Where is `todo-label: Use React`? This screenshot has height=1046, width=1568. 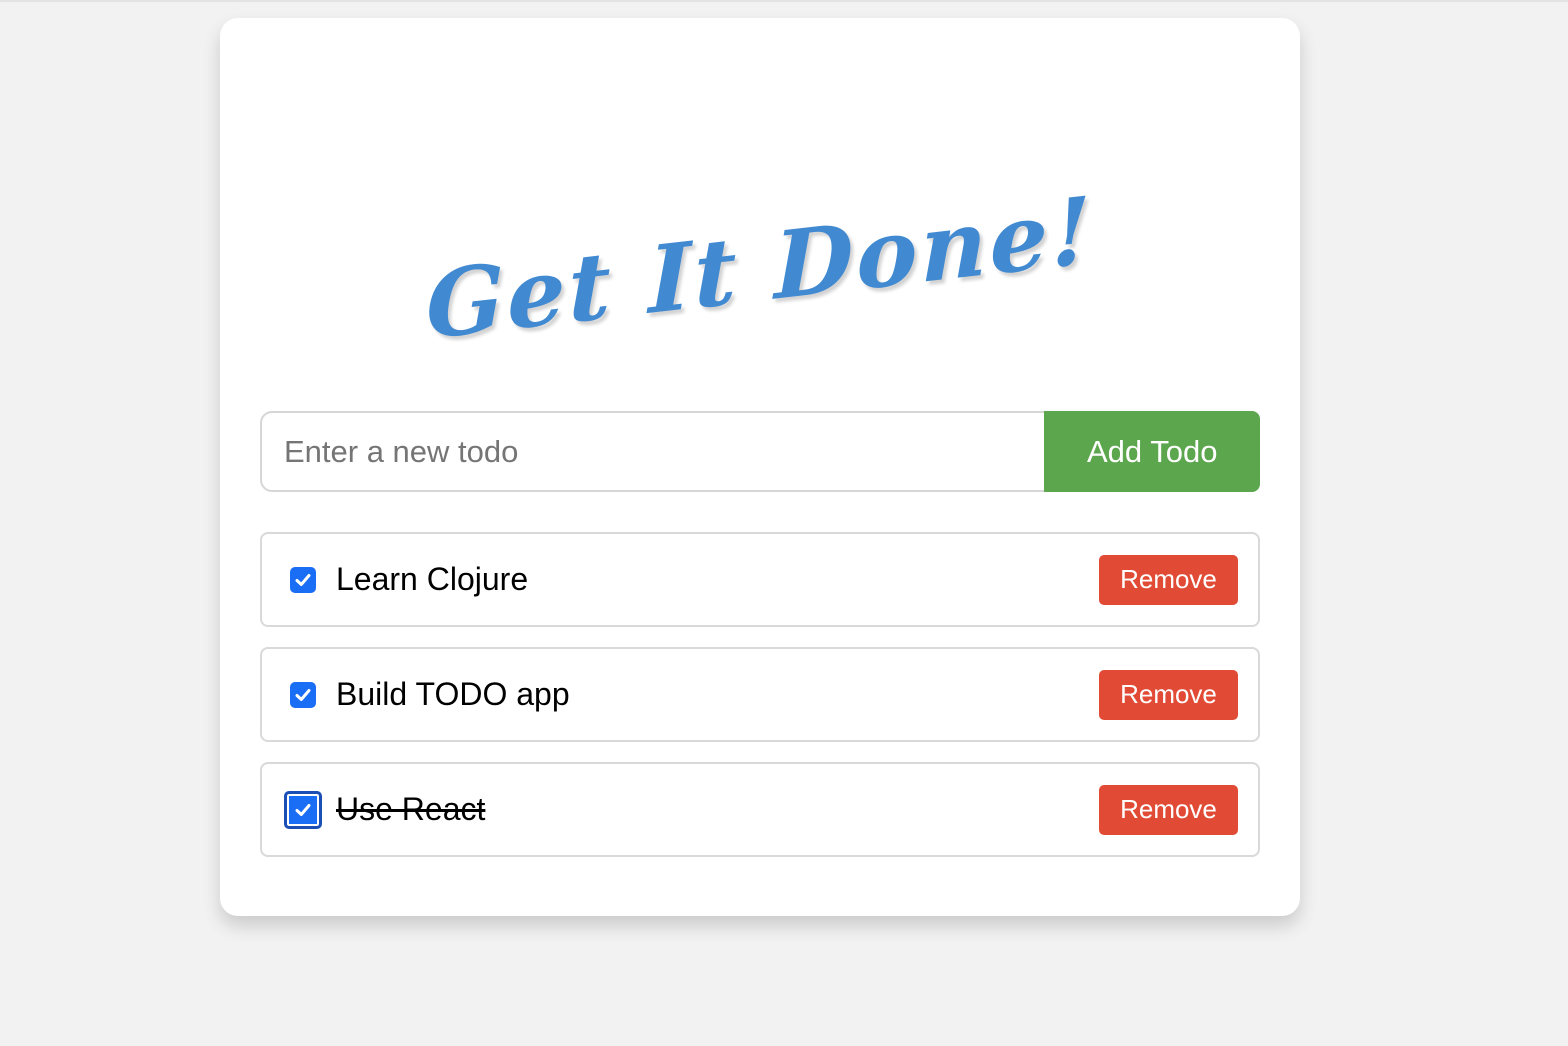
todo-label: Use React is located at coordinates (411, 809).